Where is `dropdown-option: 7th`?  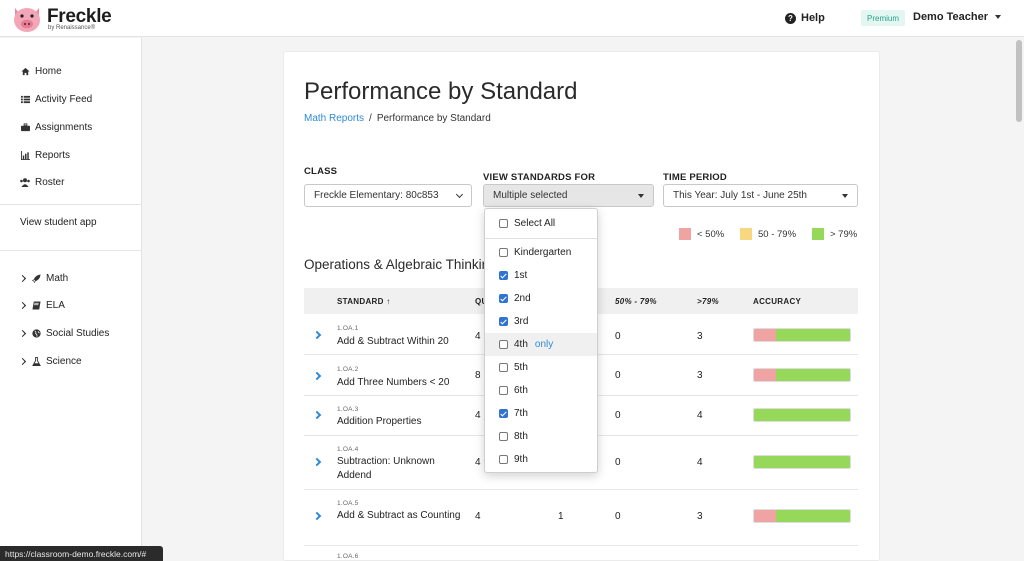
dropdown-option: 7th is located at coordinates (541, 413).